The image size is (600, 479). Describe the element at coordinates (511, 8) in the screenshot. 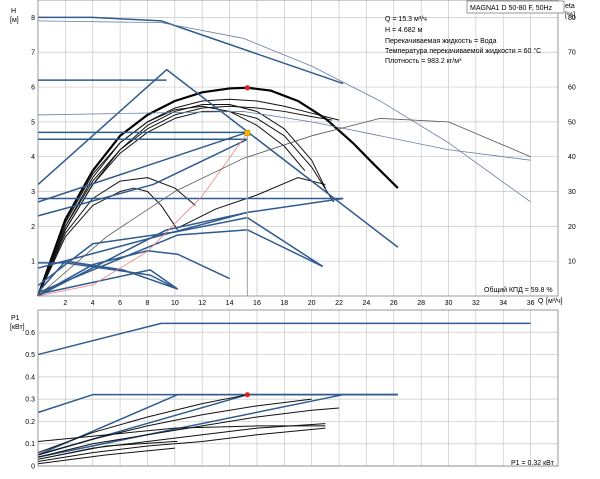

I see `chart-title: MAGNA1 D 50-80 F, 50Hz` at that location.